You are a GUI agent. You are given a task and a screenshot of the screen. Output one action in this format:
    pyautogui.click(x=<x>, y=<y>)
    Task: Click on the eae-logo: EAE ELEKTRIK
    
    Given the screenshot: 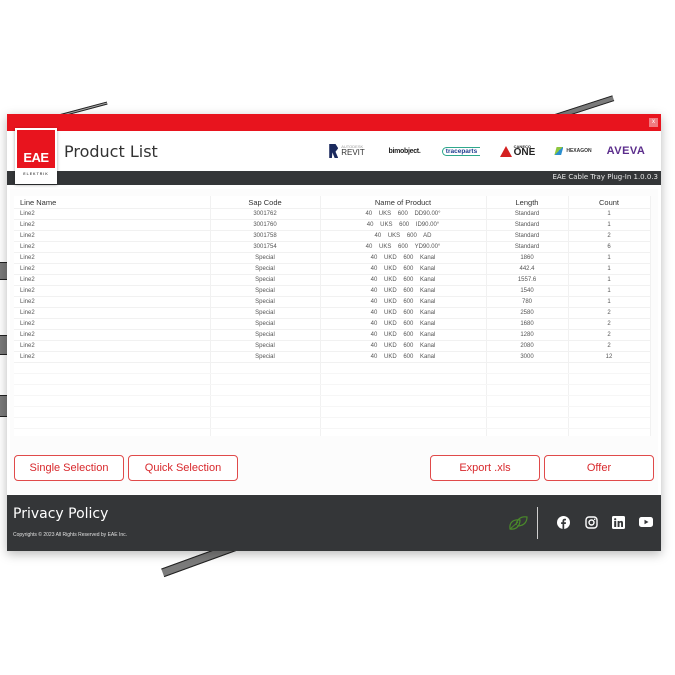 What is the action you would take?
    pyautogui.click(x=36, y=156)
    